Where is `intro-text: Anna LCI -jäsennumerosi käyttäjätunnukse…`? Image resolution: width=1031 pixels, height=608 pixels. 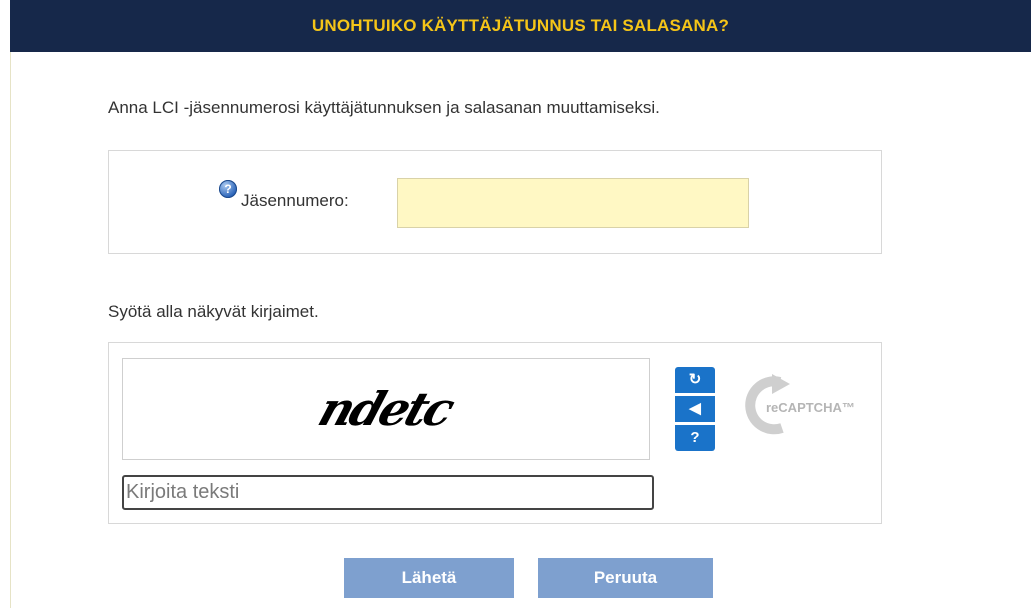
intro-text: Anna LCI -jäsennumerosi käyttäjätunnukse… is located at coordinates (384, 107).